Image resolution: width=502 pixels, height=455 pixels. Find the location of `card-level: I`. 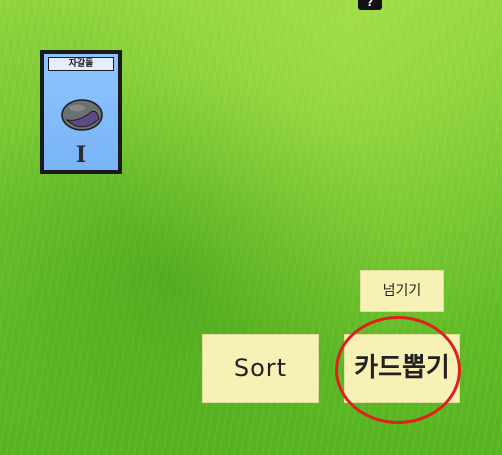

card-level: I is located at coordinates (81, 155).